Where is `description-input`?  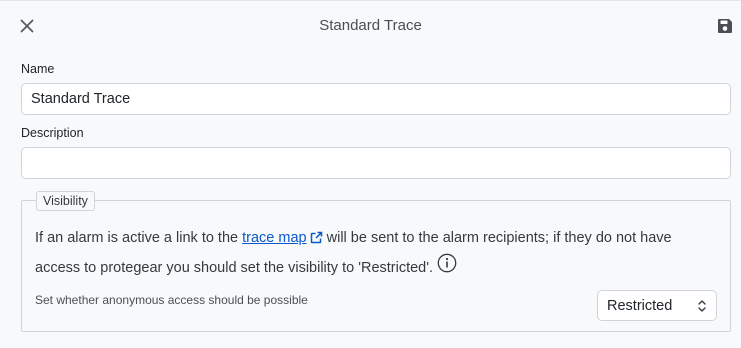 description-input is located at coordinates (376, 163).